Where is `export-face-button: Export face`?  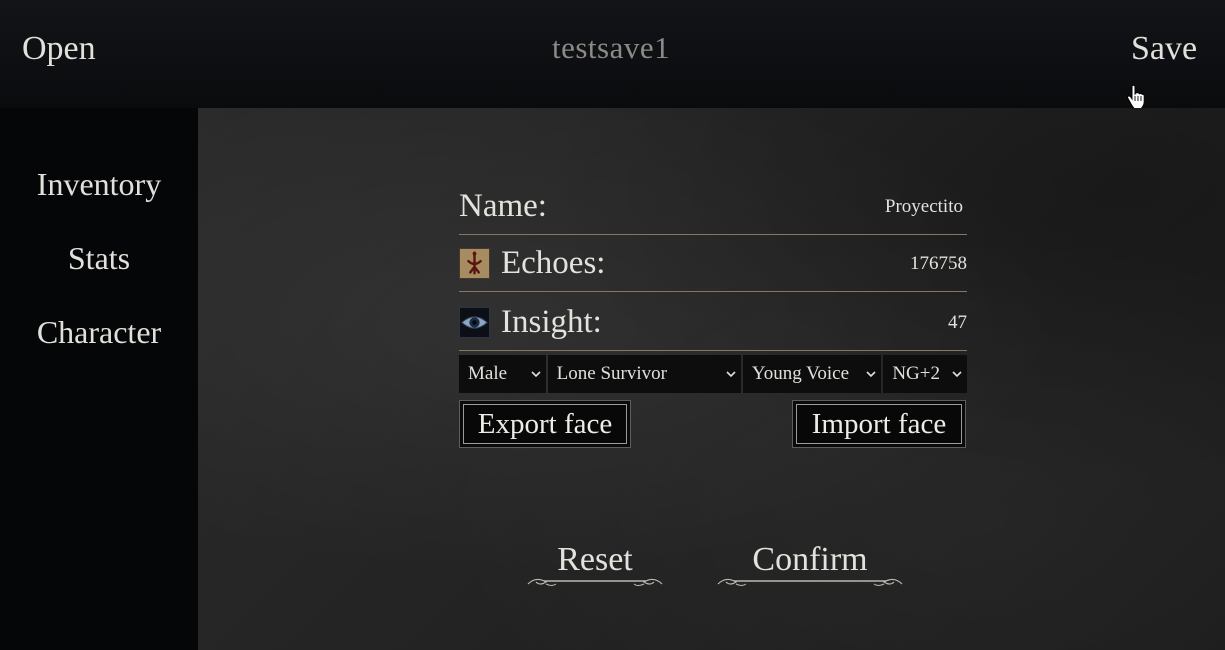 export-face-button: Export face is located at coordinates (545, 424).